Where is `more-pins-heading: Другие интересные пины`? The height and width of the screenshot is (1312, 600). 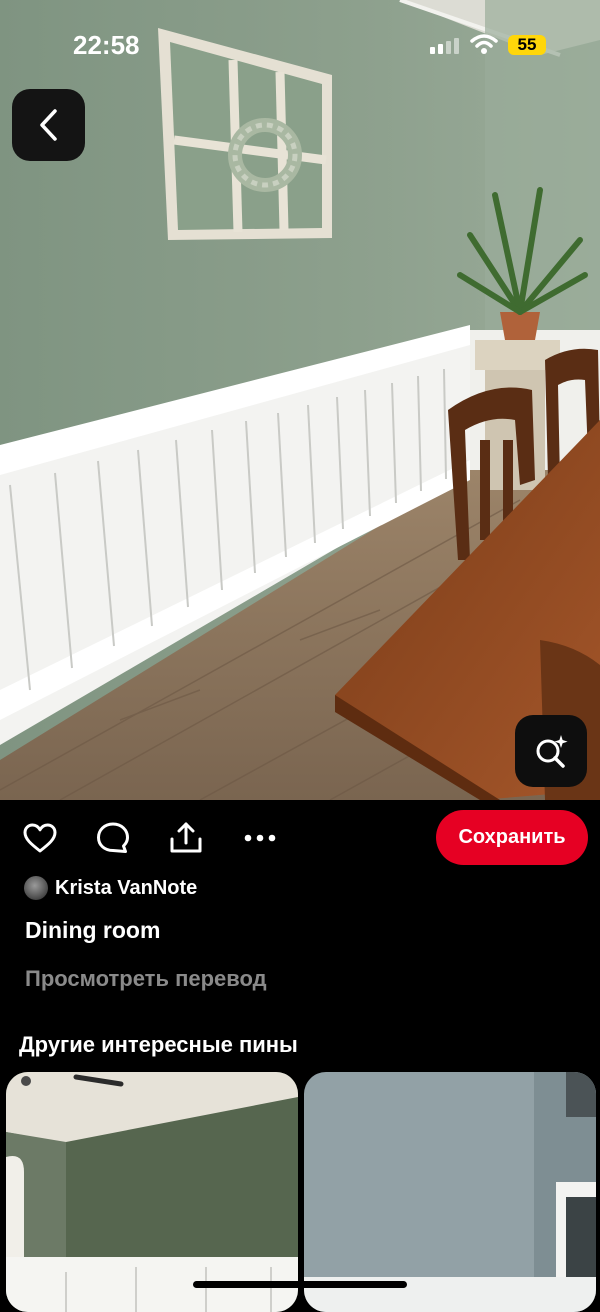
more-pins-heading: Другие интересные пины is located at coordinates (158, 1044).